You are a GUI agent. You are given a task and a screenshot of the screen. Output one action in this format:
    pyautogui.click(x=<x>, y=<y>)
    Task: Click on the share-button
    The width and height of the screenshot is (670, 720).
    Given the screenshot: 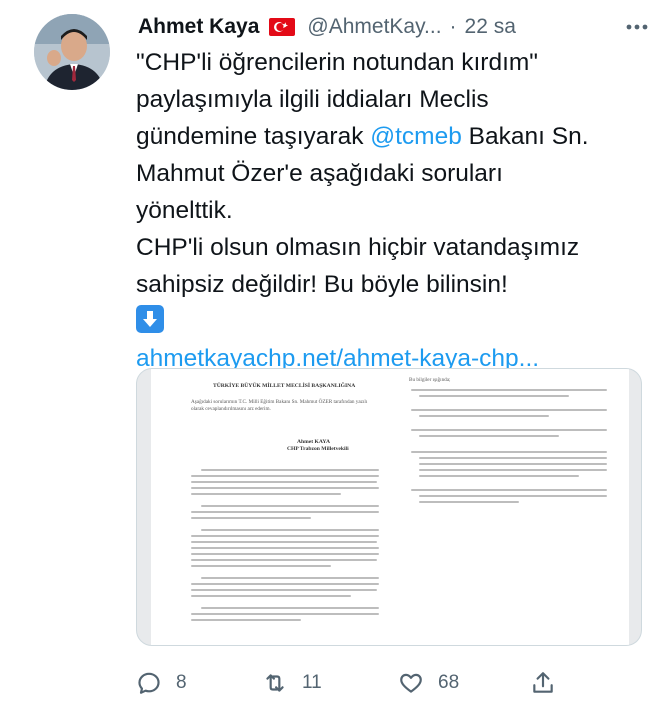 What is the action you would take?
    pyautogui.click(x=543, y=683)
    